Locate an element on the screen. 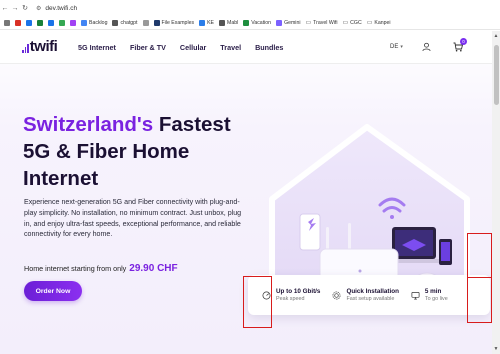  language-selector: DE ▾ is located at coordinates (396, 47).